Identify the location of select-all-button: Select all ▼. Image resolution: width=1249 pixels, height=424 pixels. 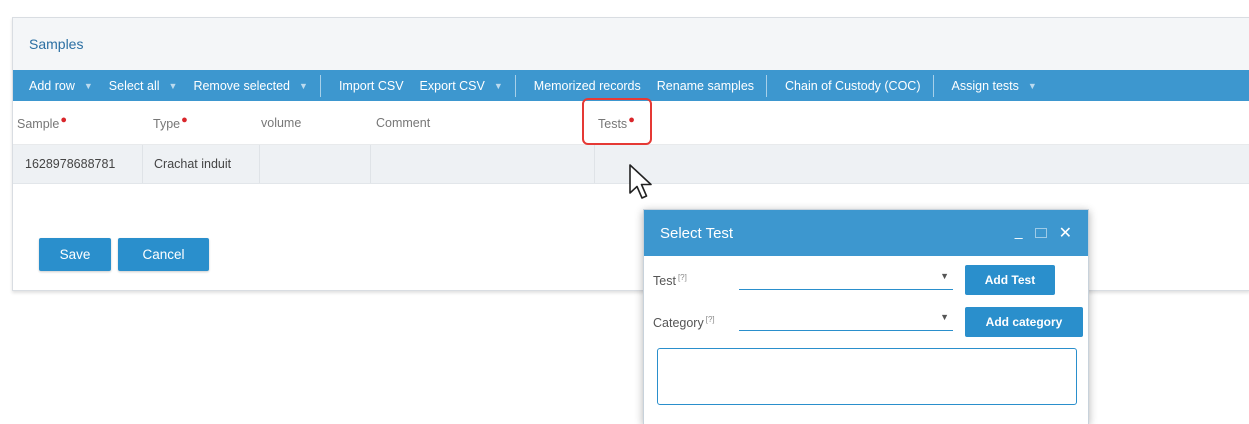
(143, 85).